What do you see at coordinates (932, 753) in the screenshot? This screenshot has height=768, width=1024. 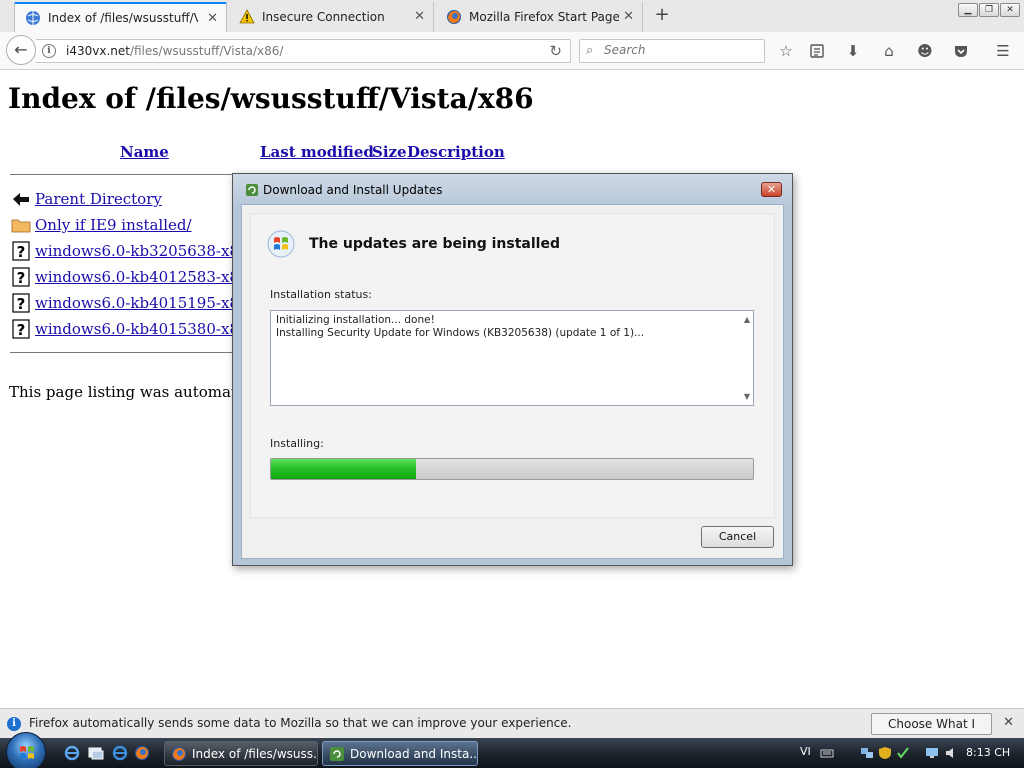 I see `monitor-icon` at bounding box center [932, 753].